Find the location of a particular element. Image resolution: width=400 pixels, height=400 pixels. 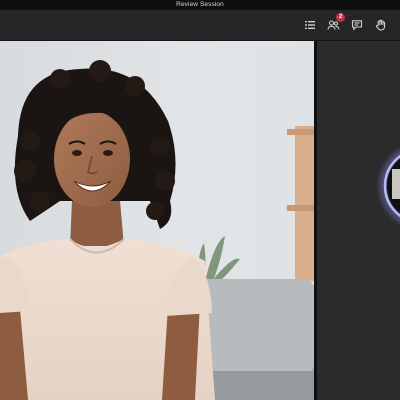

chat-button is located at coordinates (357, 25).